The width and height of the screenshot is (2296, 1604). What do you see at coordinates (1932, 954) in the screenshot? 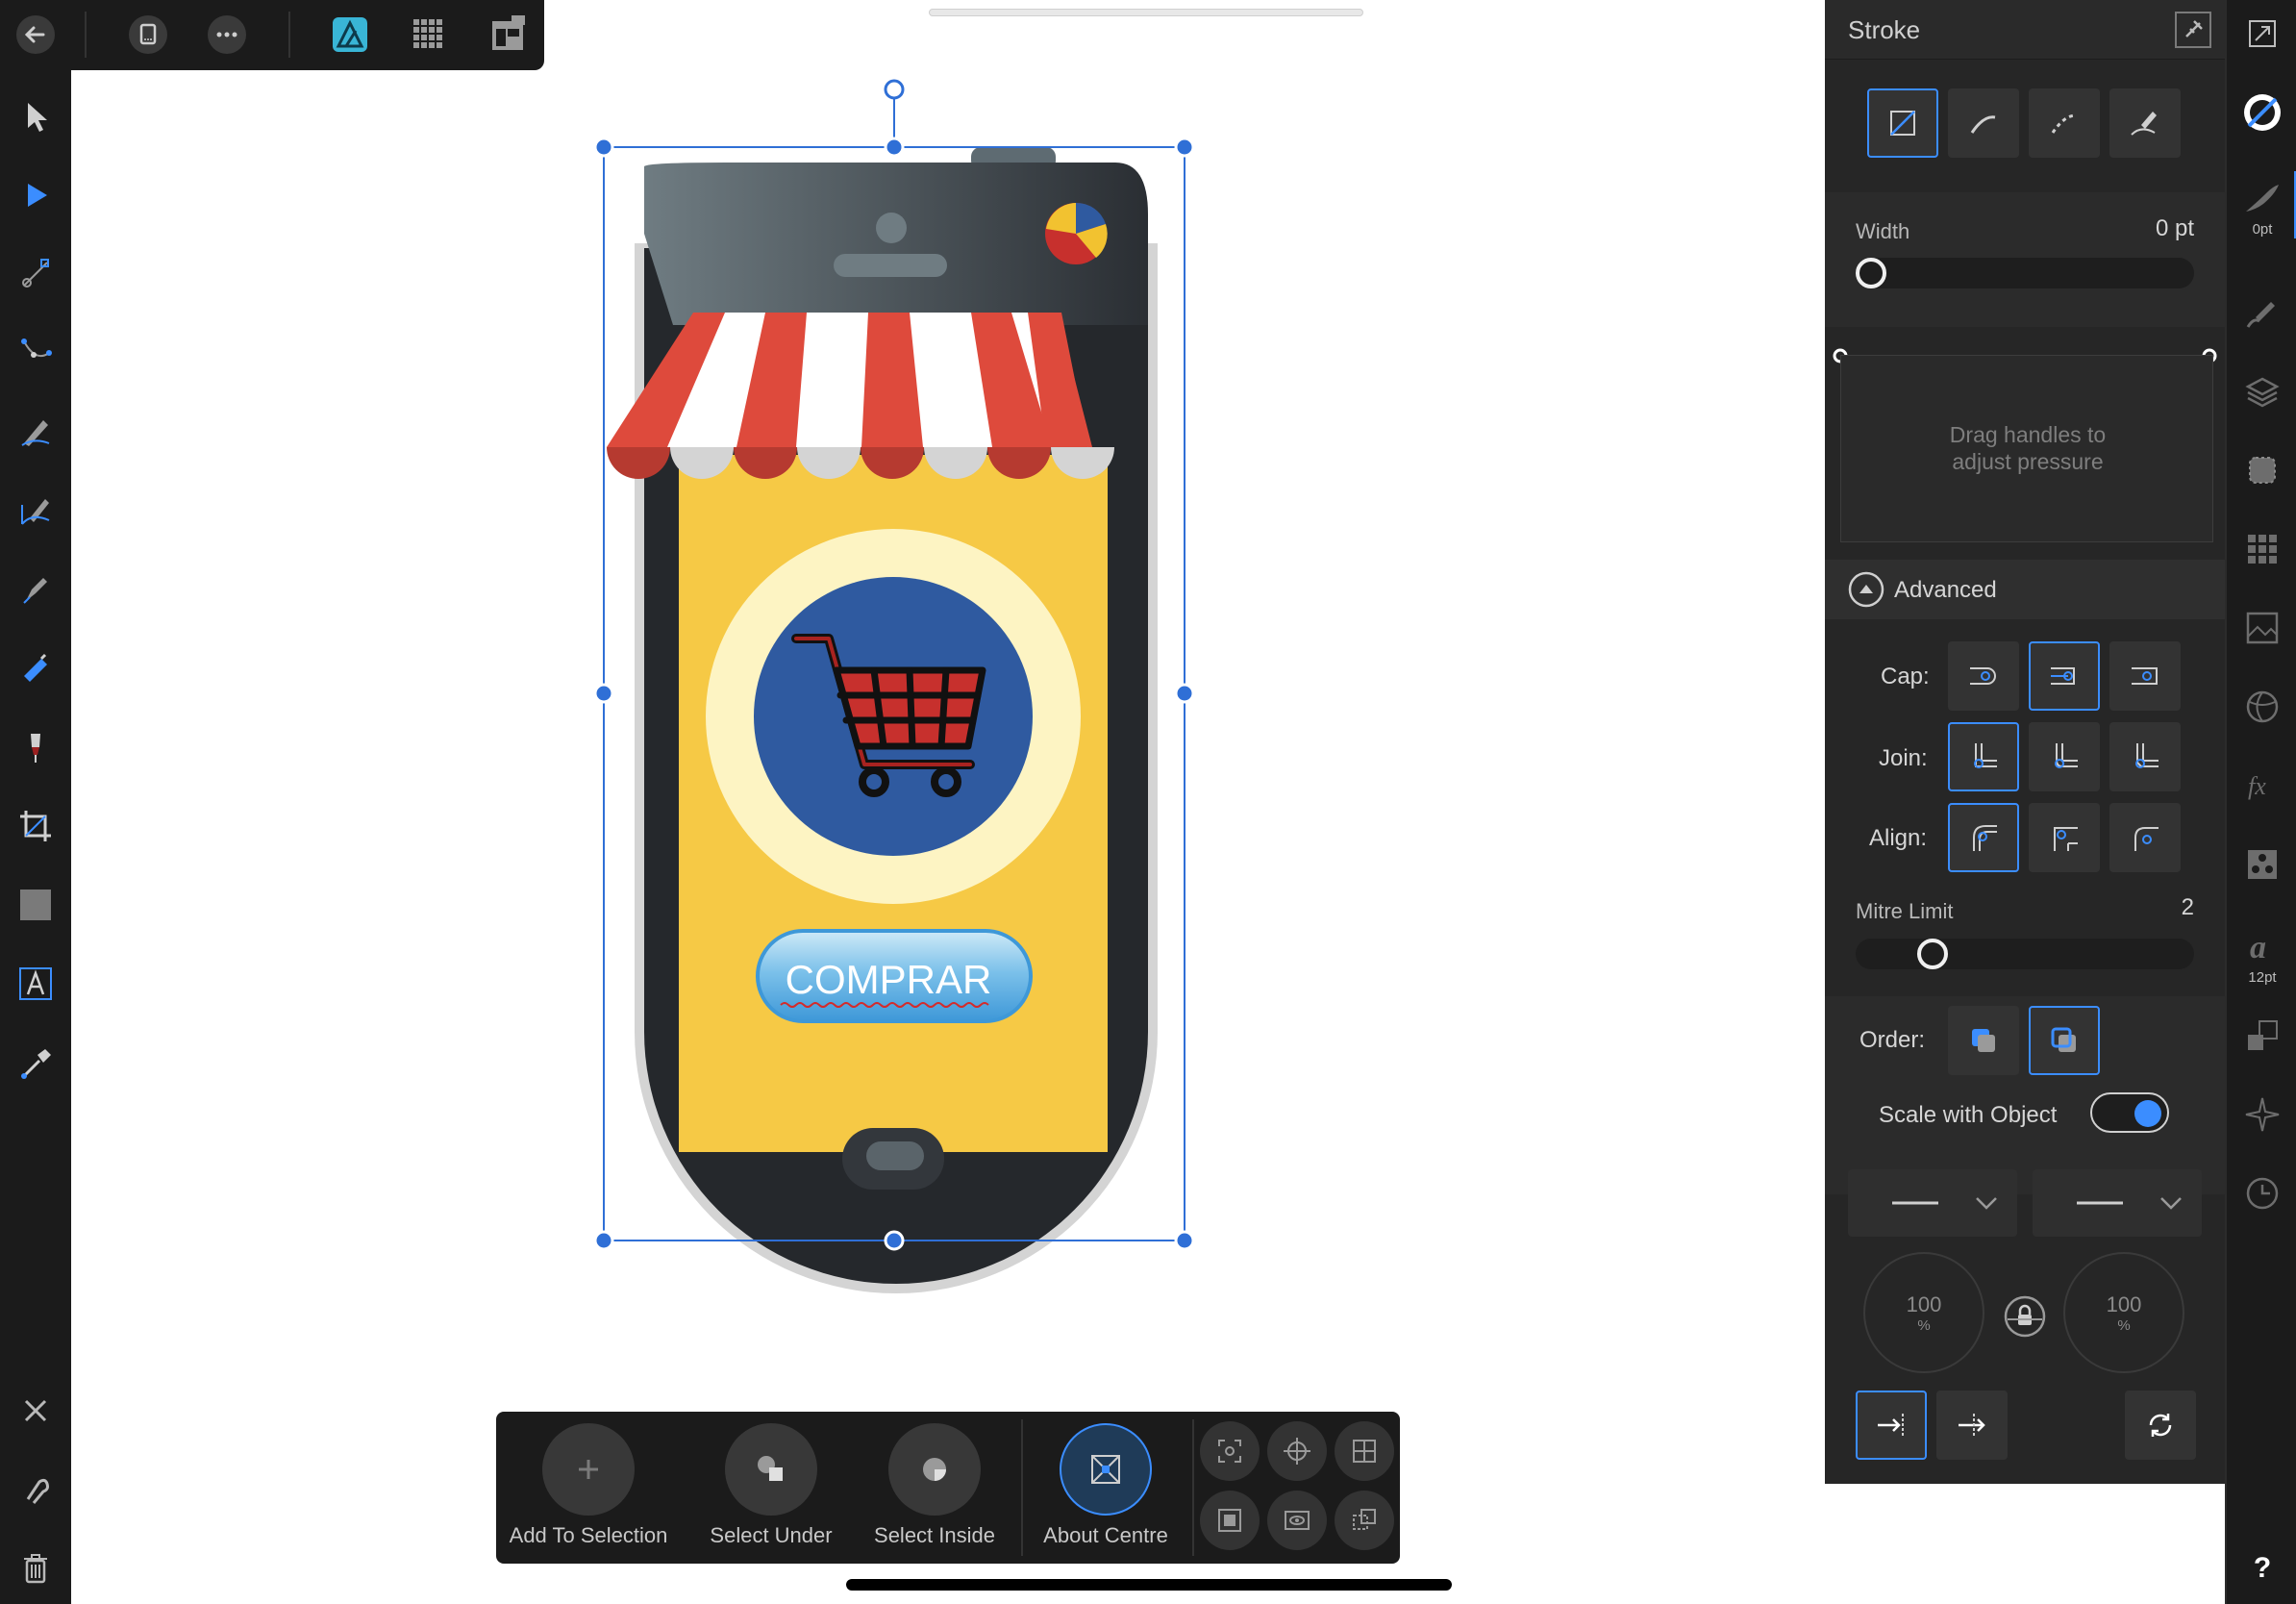
I see `mitre-limit-slider-knob` at bounding box center [1932, 954].